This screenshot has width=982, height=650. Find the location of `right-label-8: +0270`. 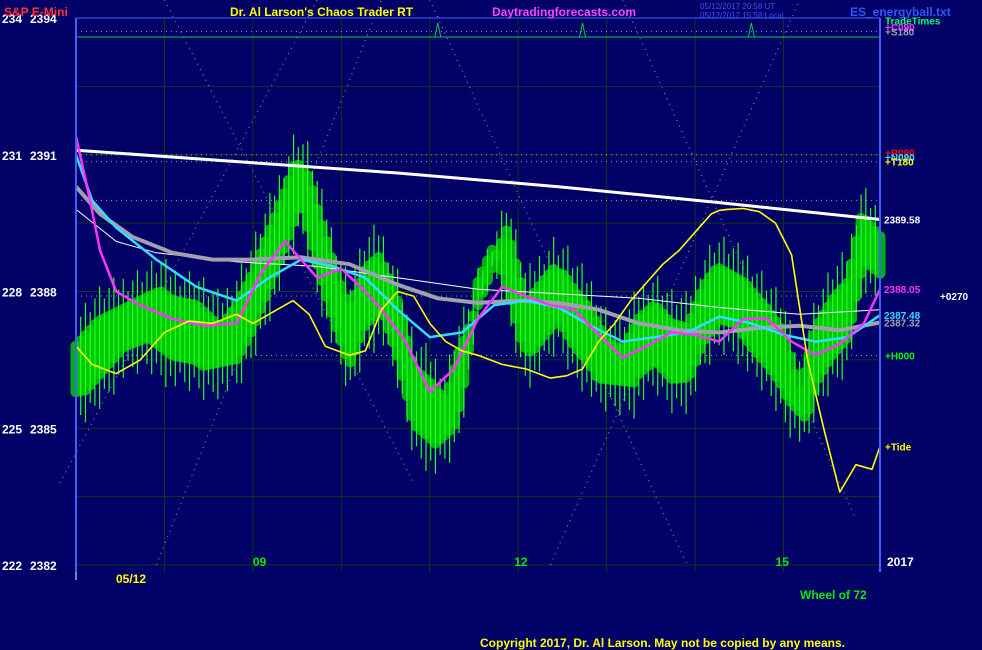

right-label-8: +0270 is located at coordinates (954, 297).